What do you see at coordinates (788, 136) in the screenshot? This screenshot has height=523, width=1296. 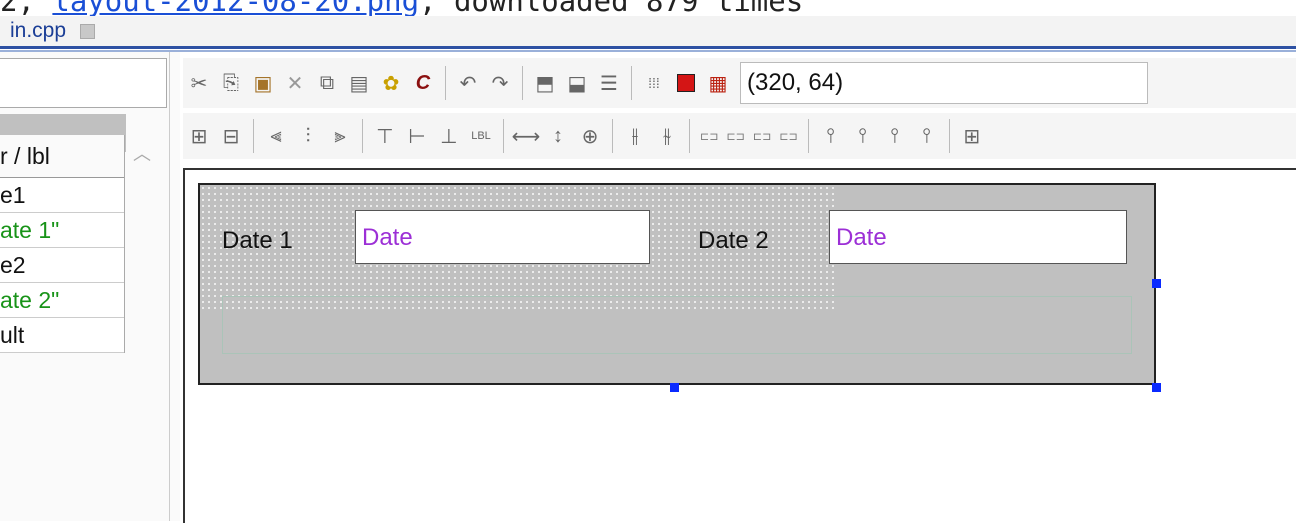 I see `hspace-remove-icon: ⊏⊐` at bounding box center [788, 136].